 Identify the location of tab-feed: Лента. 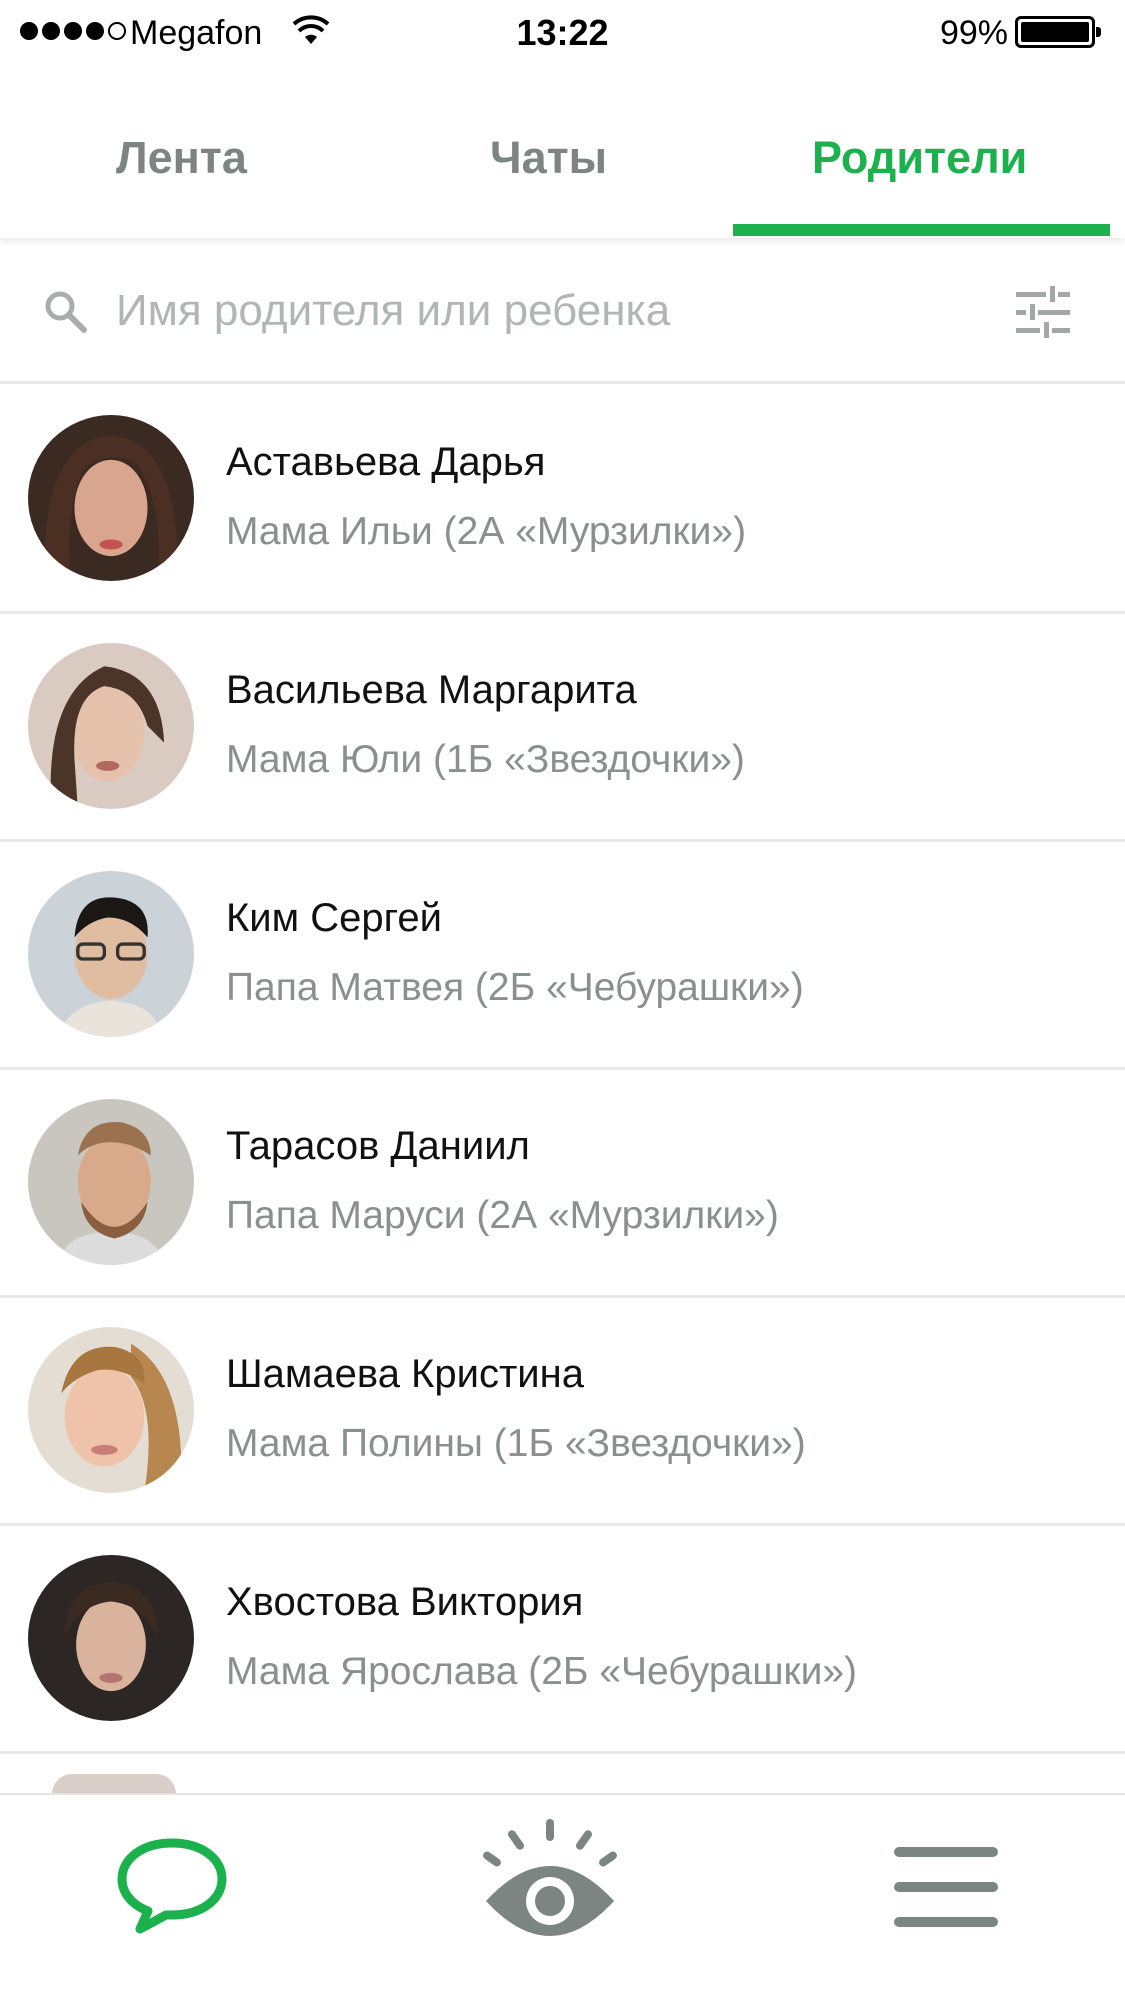
(181, 158).